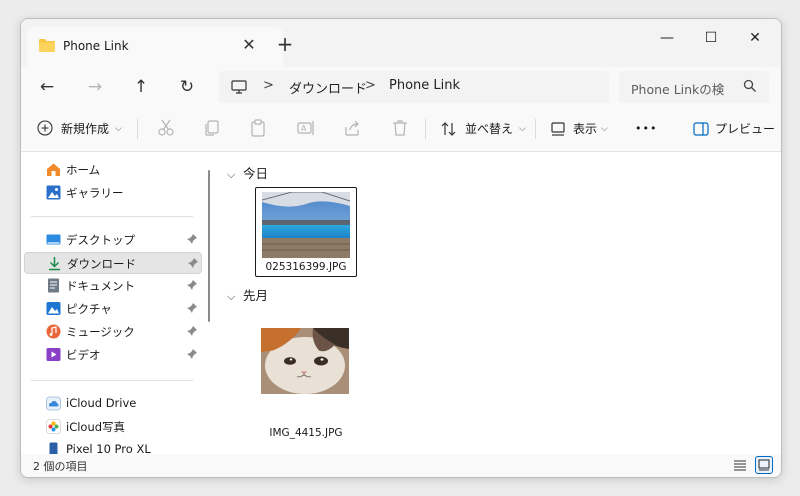 Image resolution: width=800 pixels, height=496 pixels. What do you see at coordinates (249, 45) in the screenshot?
I see `close-tab-icon: ✕` at bounding box center [249, 45].